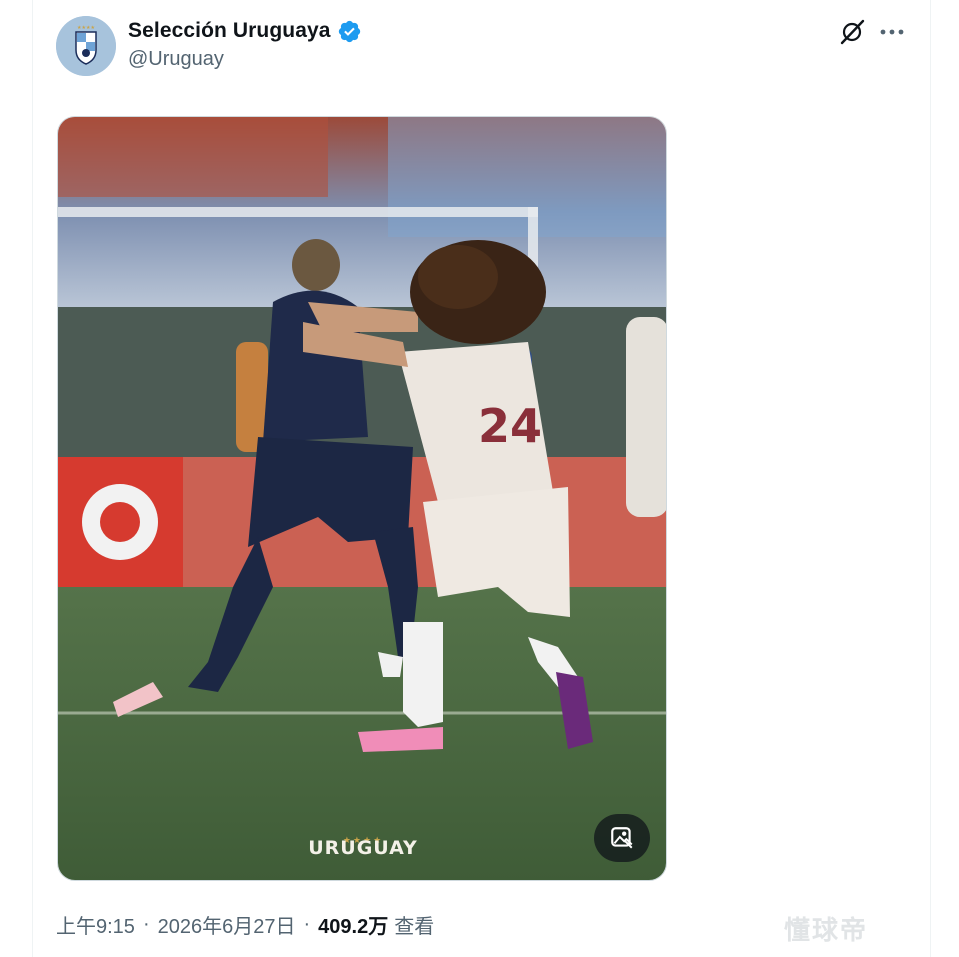  I want to click on avatar: ★★★★, so click(86, 46).